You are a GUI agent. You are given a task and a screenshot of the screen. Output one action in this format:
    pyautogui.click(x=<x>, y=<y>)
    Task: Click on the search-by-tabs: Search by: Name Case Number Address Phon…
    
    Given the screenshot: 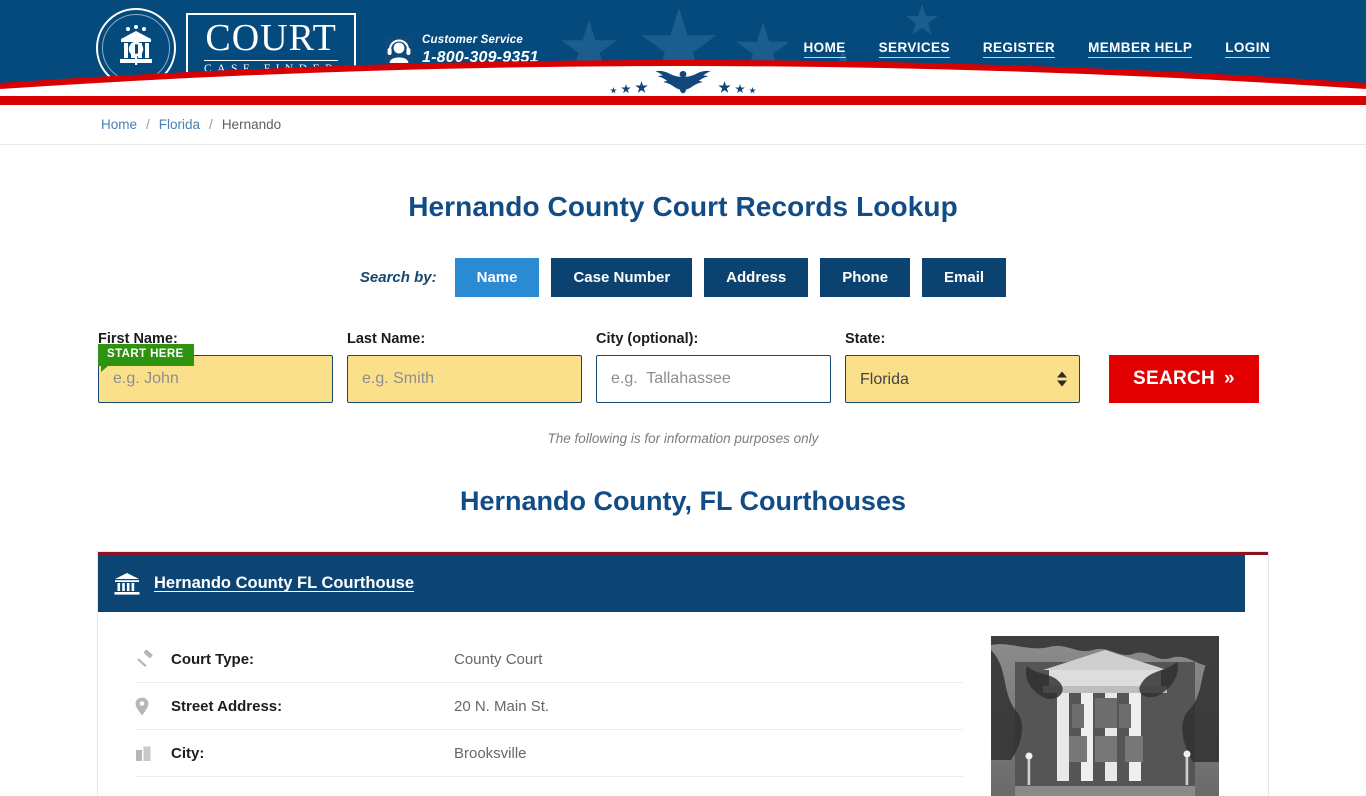 What is the action you would take?
    pyautogui.click(x=683, y=277)
    